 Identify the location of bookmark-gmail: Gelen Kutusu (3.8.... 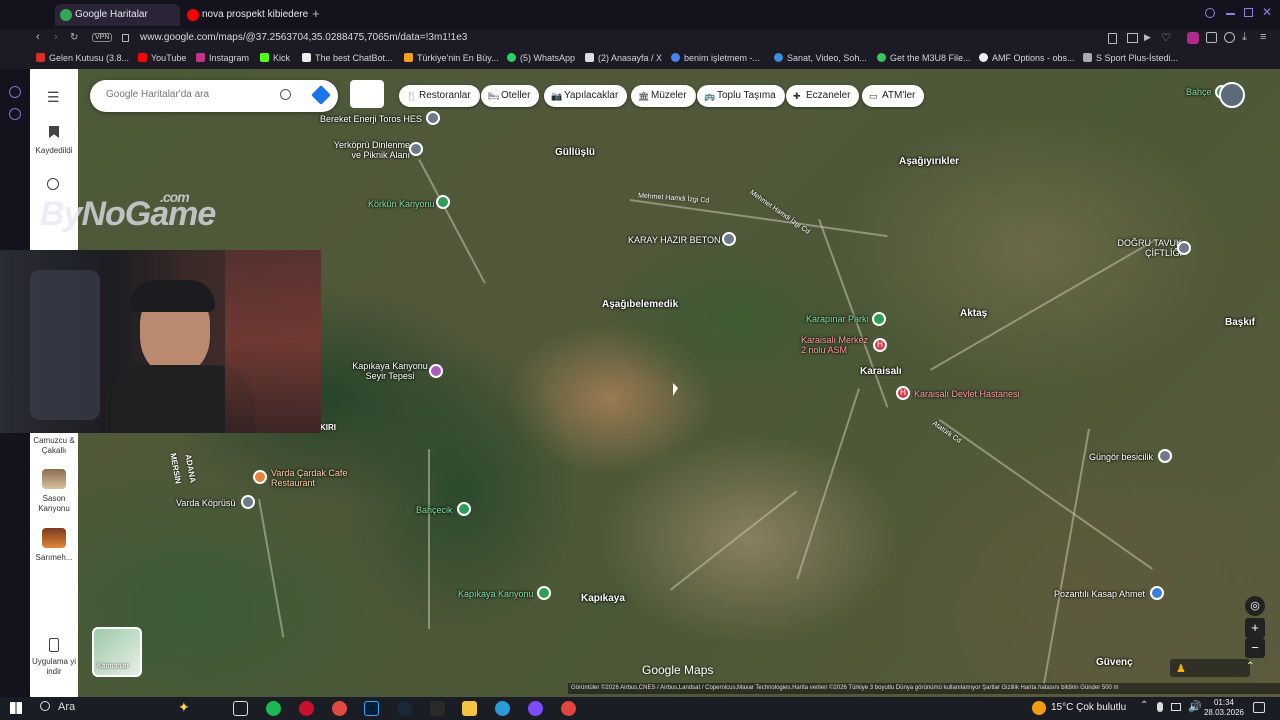
(82, 58).